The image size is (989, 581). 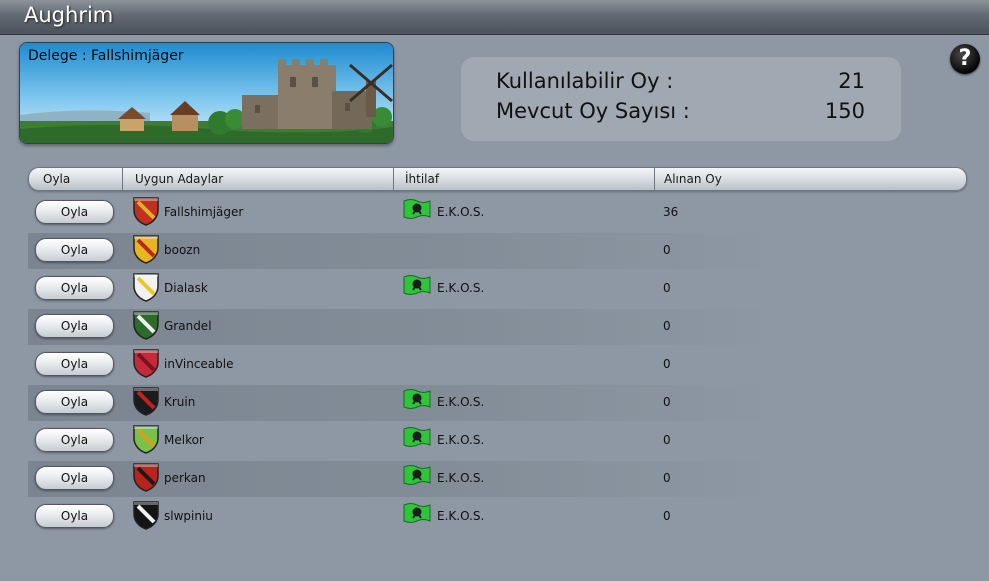 What do you see at coordinates (146, 439) in the screenshot?
I see `shield-icon-green-bird` at bounding box center [146, 439].